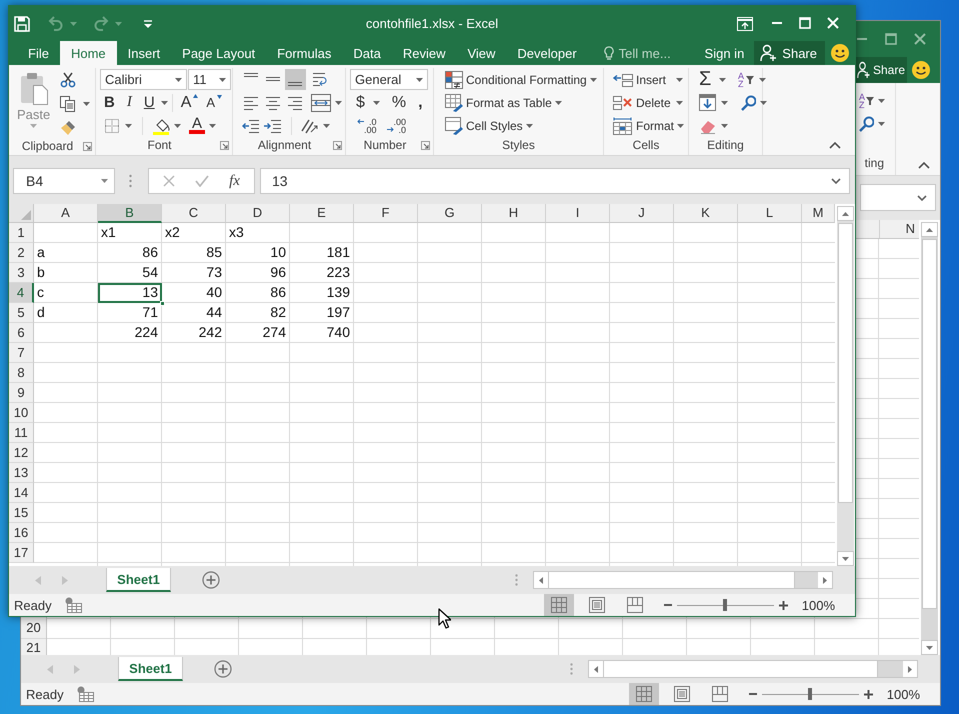 The height and width of the screenshot is (714, 959). Describe the element at coordinates (21, 333) in the screenshot. I see `row-header: 6` at that location.